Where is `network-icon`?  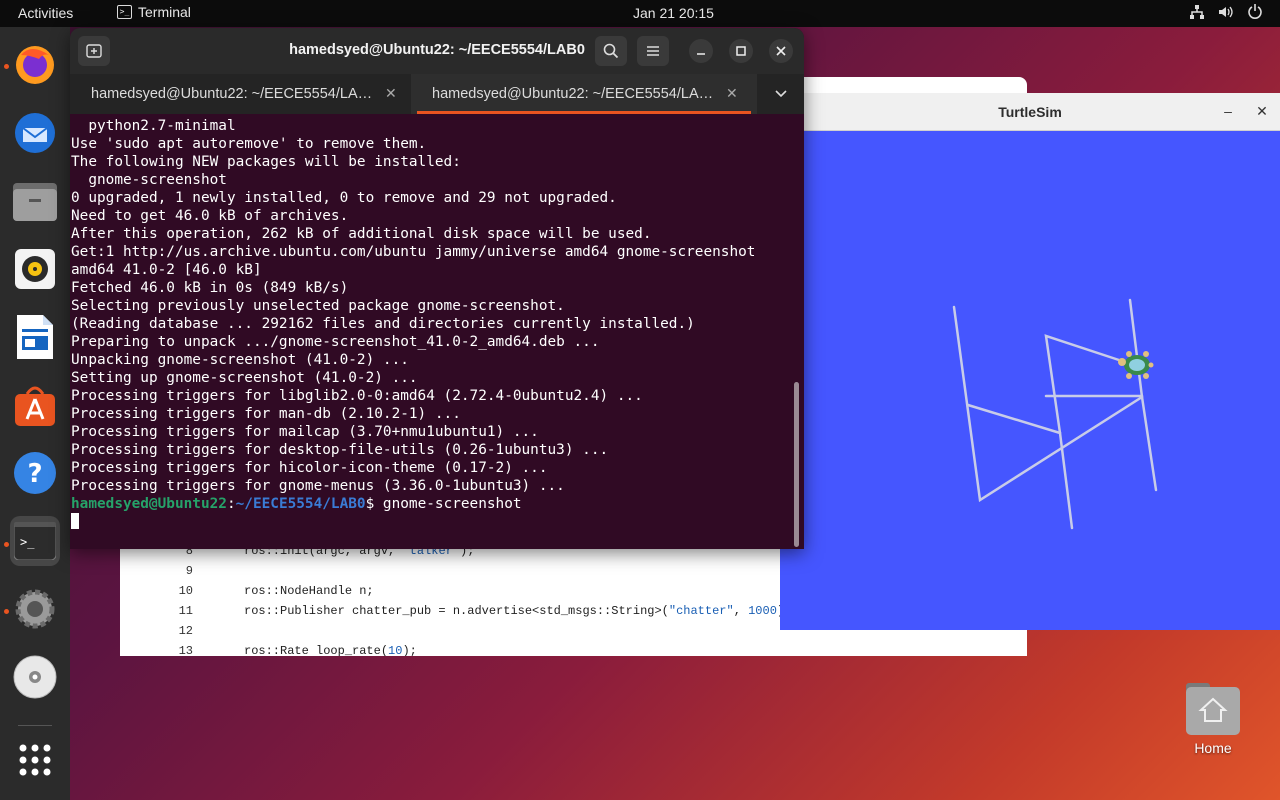 network-icon is located at coordinates (1197, 11).